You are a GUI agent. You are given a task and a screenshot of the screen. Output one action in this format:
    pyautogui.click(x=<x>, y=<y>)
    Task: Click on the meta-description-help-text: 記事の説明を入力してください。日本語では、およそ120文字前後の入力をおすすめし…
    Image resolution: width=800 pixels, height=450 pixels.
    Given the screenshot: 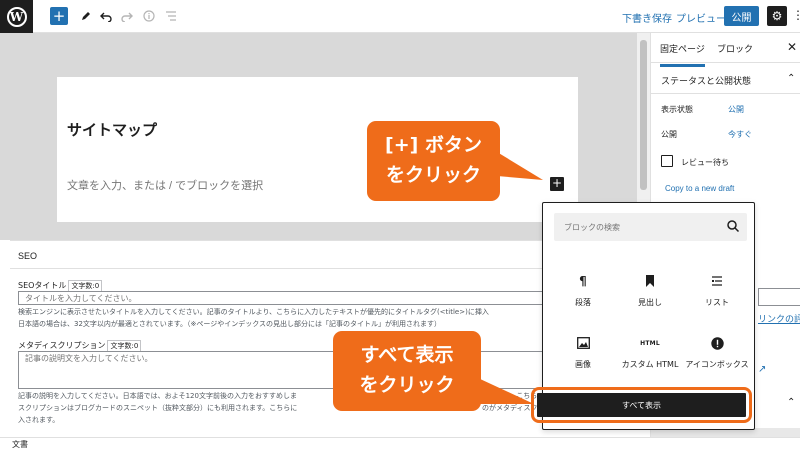 What is the action you would take?
    pyautogui.click(x=157, y=396)
    